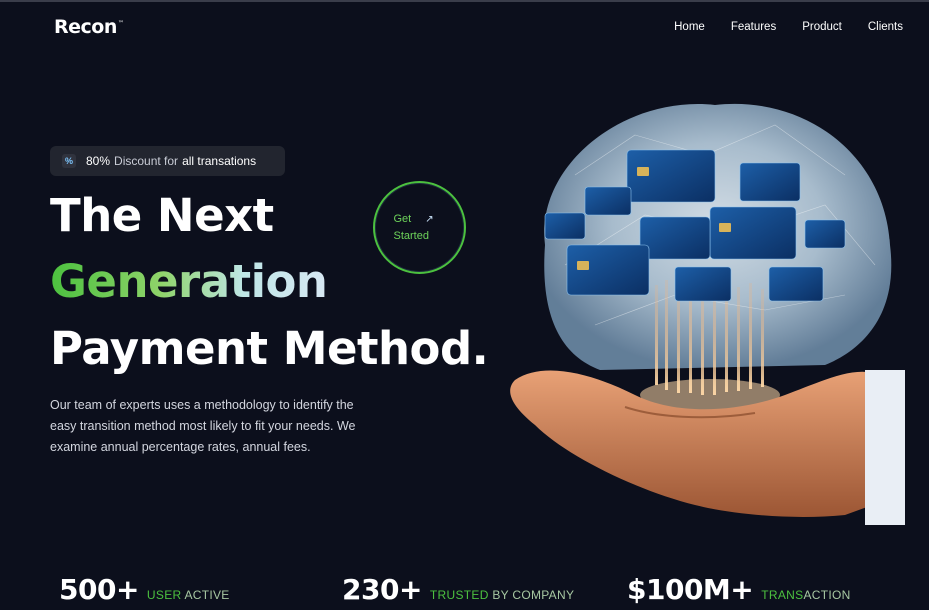  Describe the element at coordinates (822, 27) in the screenshot. I see `nav-product-link: Product` at that location.